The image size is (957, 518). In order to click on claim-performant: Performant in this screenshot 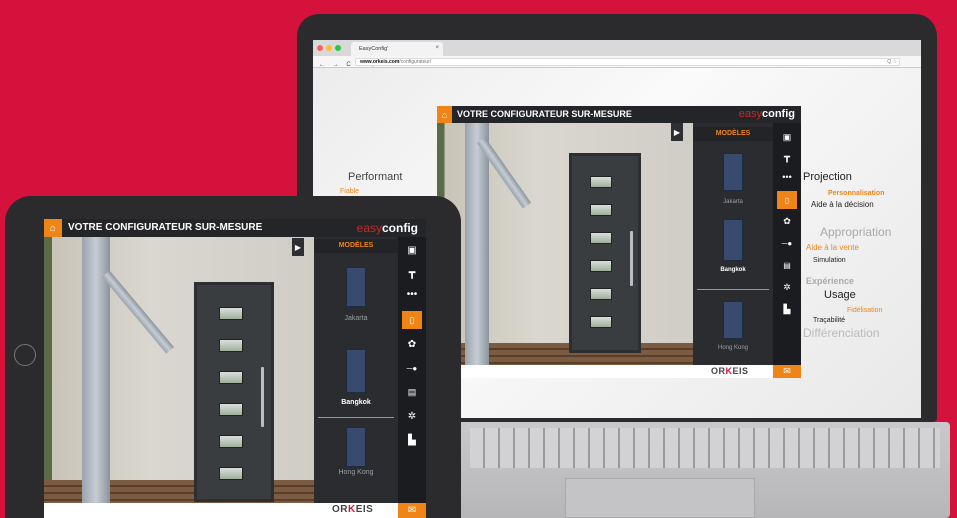, I will do `click(375, 177)`.